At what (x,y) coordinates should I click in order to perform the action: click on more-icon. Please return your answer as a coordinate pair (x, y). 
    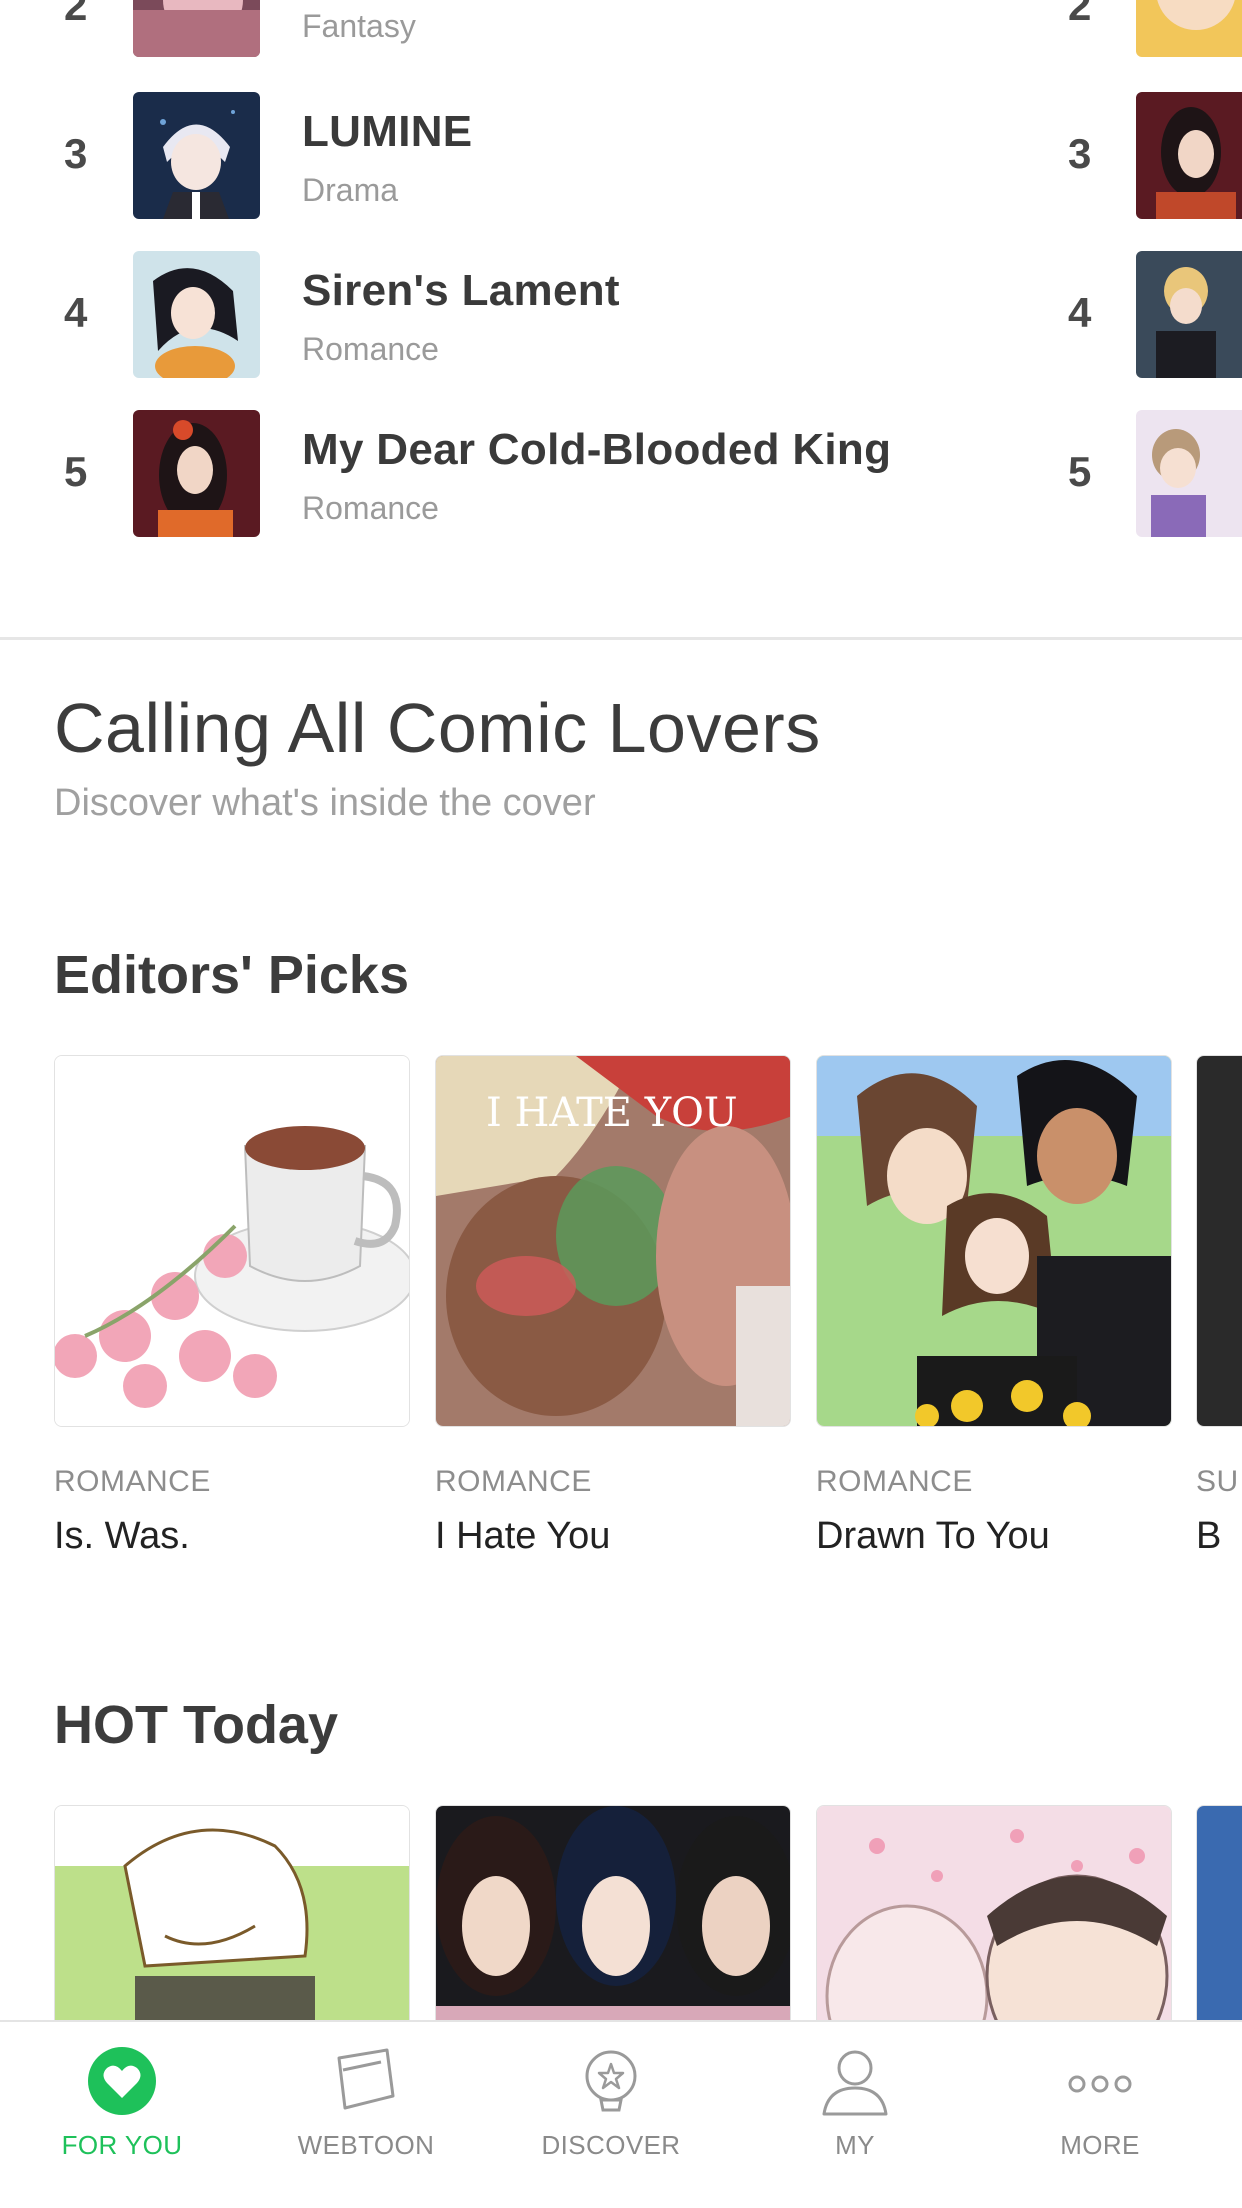
    Looking at the image, I should click on (1100, 2084).